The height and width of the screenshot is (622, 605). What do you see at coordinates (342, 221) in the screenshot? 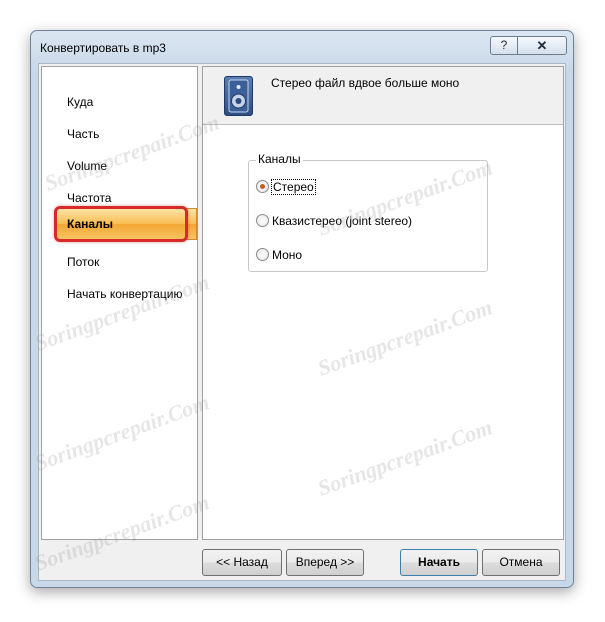
I see `radio-joint-stereo-label: Квазистерео (joint stereo)` at bounding box center [342, 221].